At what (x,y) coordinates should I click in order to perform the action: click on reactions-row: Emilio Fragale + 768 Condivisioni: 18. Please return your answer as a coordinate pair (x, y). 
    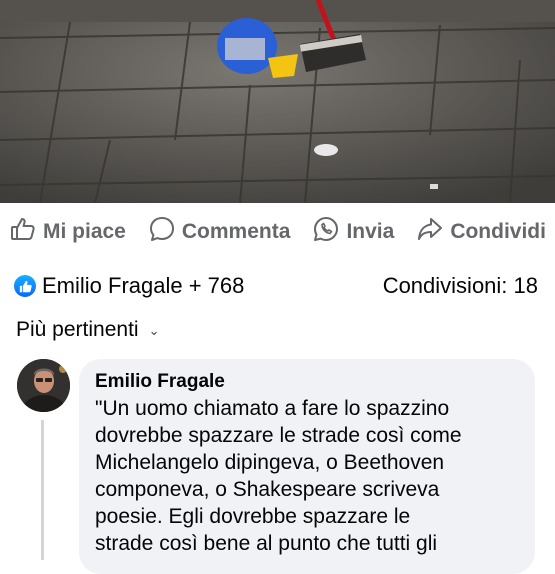
    Looking at the image, I should click on (276, 286).